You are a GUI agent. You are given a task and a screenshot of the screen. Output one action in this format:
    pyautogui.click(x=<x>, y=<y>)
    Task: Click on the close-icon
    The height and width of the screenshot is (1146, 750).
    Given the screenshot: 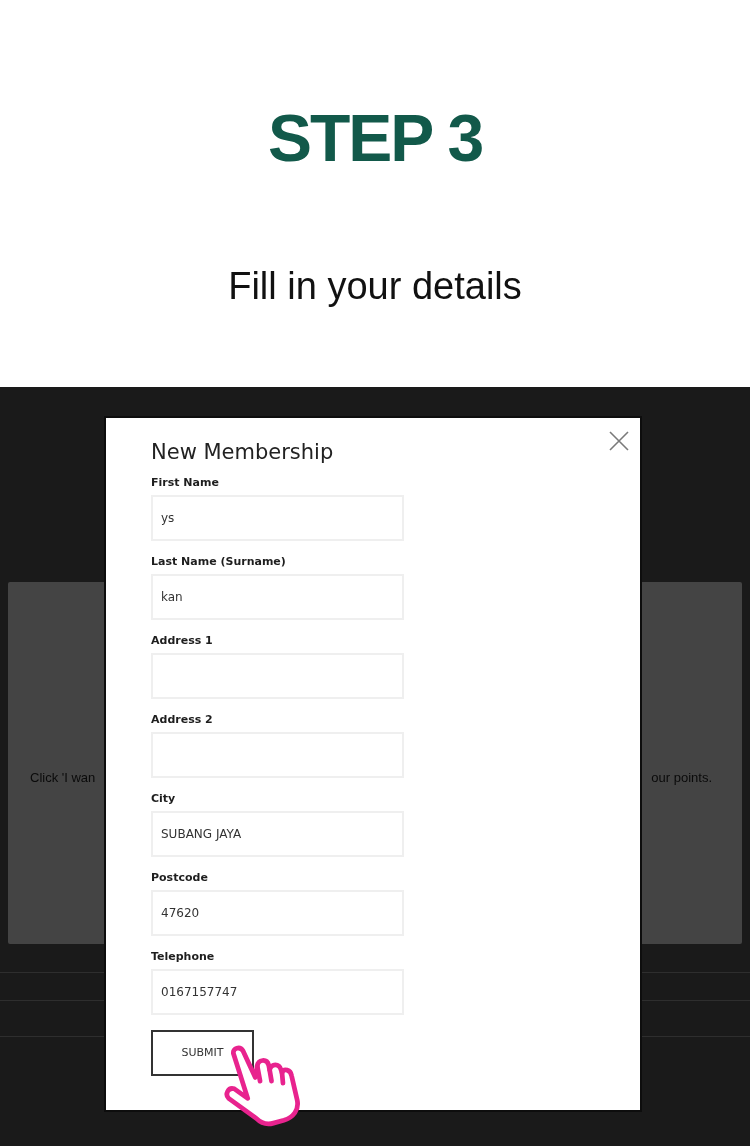 What is the action you would take?
    pyautogui.click(x=619, y=441)
    